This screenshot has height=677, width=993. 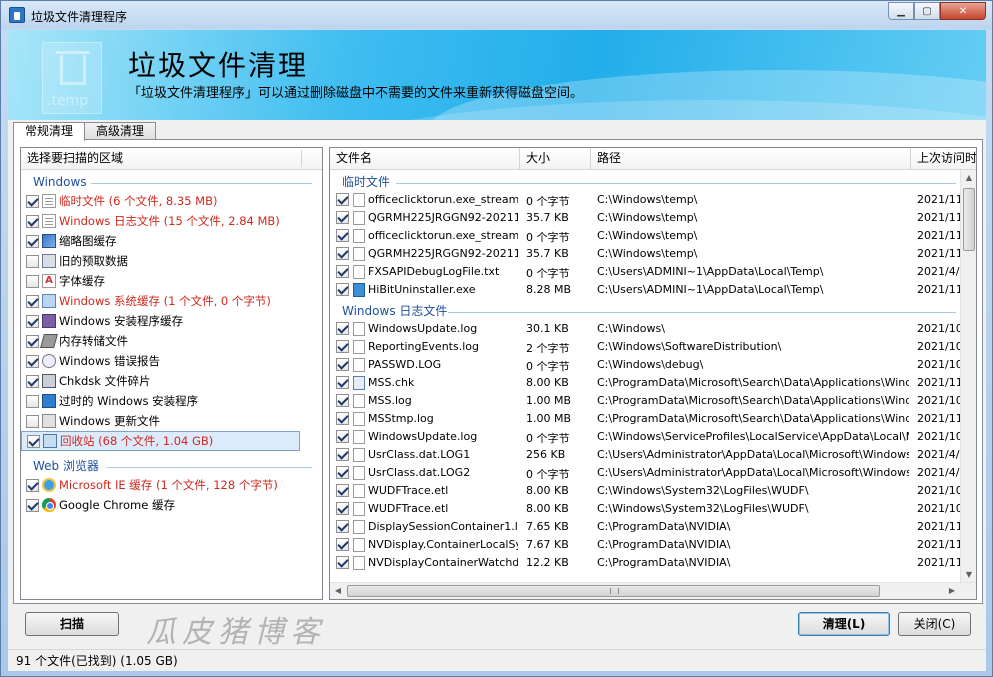 I want to click on title-bar: 垃圾文件清理程序 ▁ ▢ ✕, so click(x=496, y=15).